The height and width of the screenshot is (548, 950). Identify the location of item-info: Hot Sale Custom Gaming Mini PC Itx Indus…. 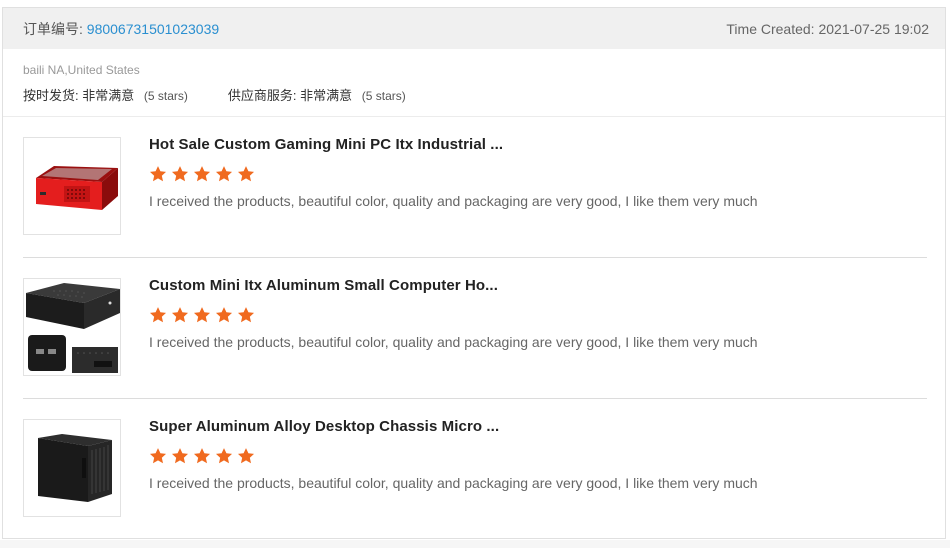
(453, 173).